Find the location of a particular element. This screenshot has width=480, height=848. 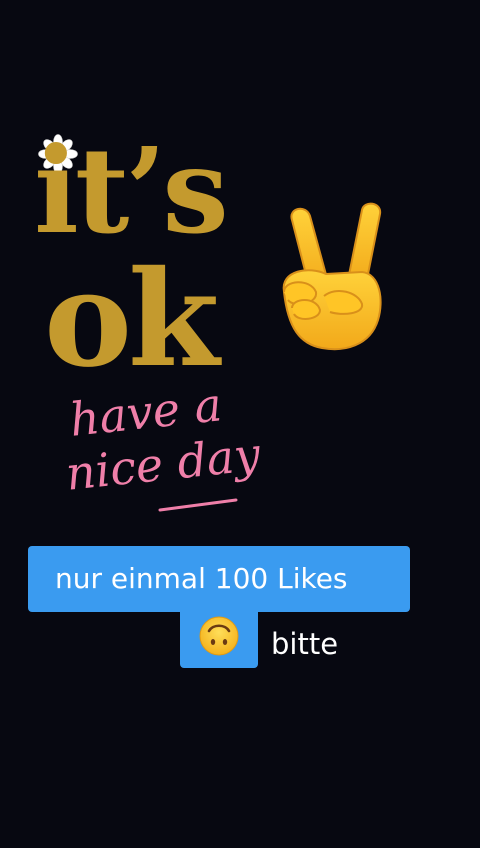

sticker-title-its: it’s is located at coordinates (131, 190).